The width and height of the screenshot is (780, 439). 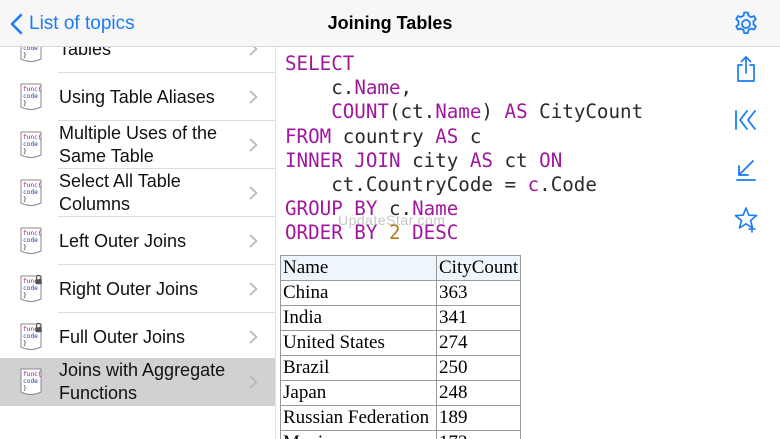 I want to click on table-row: Japan 248, so click(x=401, y=393).